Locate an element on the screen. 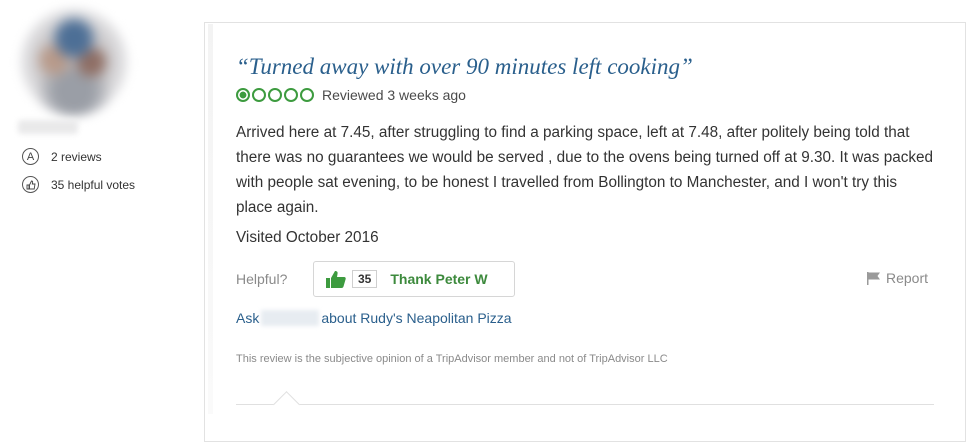  helpful-label: Helpful? is located at coordinates (262, 279).